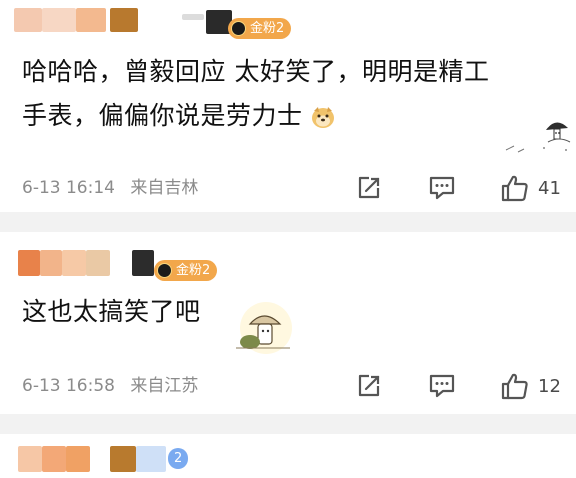 Image resolution: width=576 pixels, height=478 pixels. I want to click on comment-text-line: 哈哈哈，曾毅回应 太好笑了，明明是精工, so click(256, 71).